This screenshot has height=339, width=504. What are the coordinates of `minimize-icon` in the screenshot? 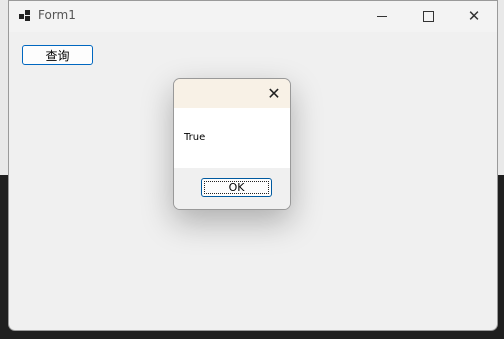 It's located at (382, 16).